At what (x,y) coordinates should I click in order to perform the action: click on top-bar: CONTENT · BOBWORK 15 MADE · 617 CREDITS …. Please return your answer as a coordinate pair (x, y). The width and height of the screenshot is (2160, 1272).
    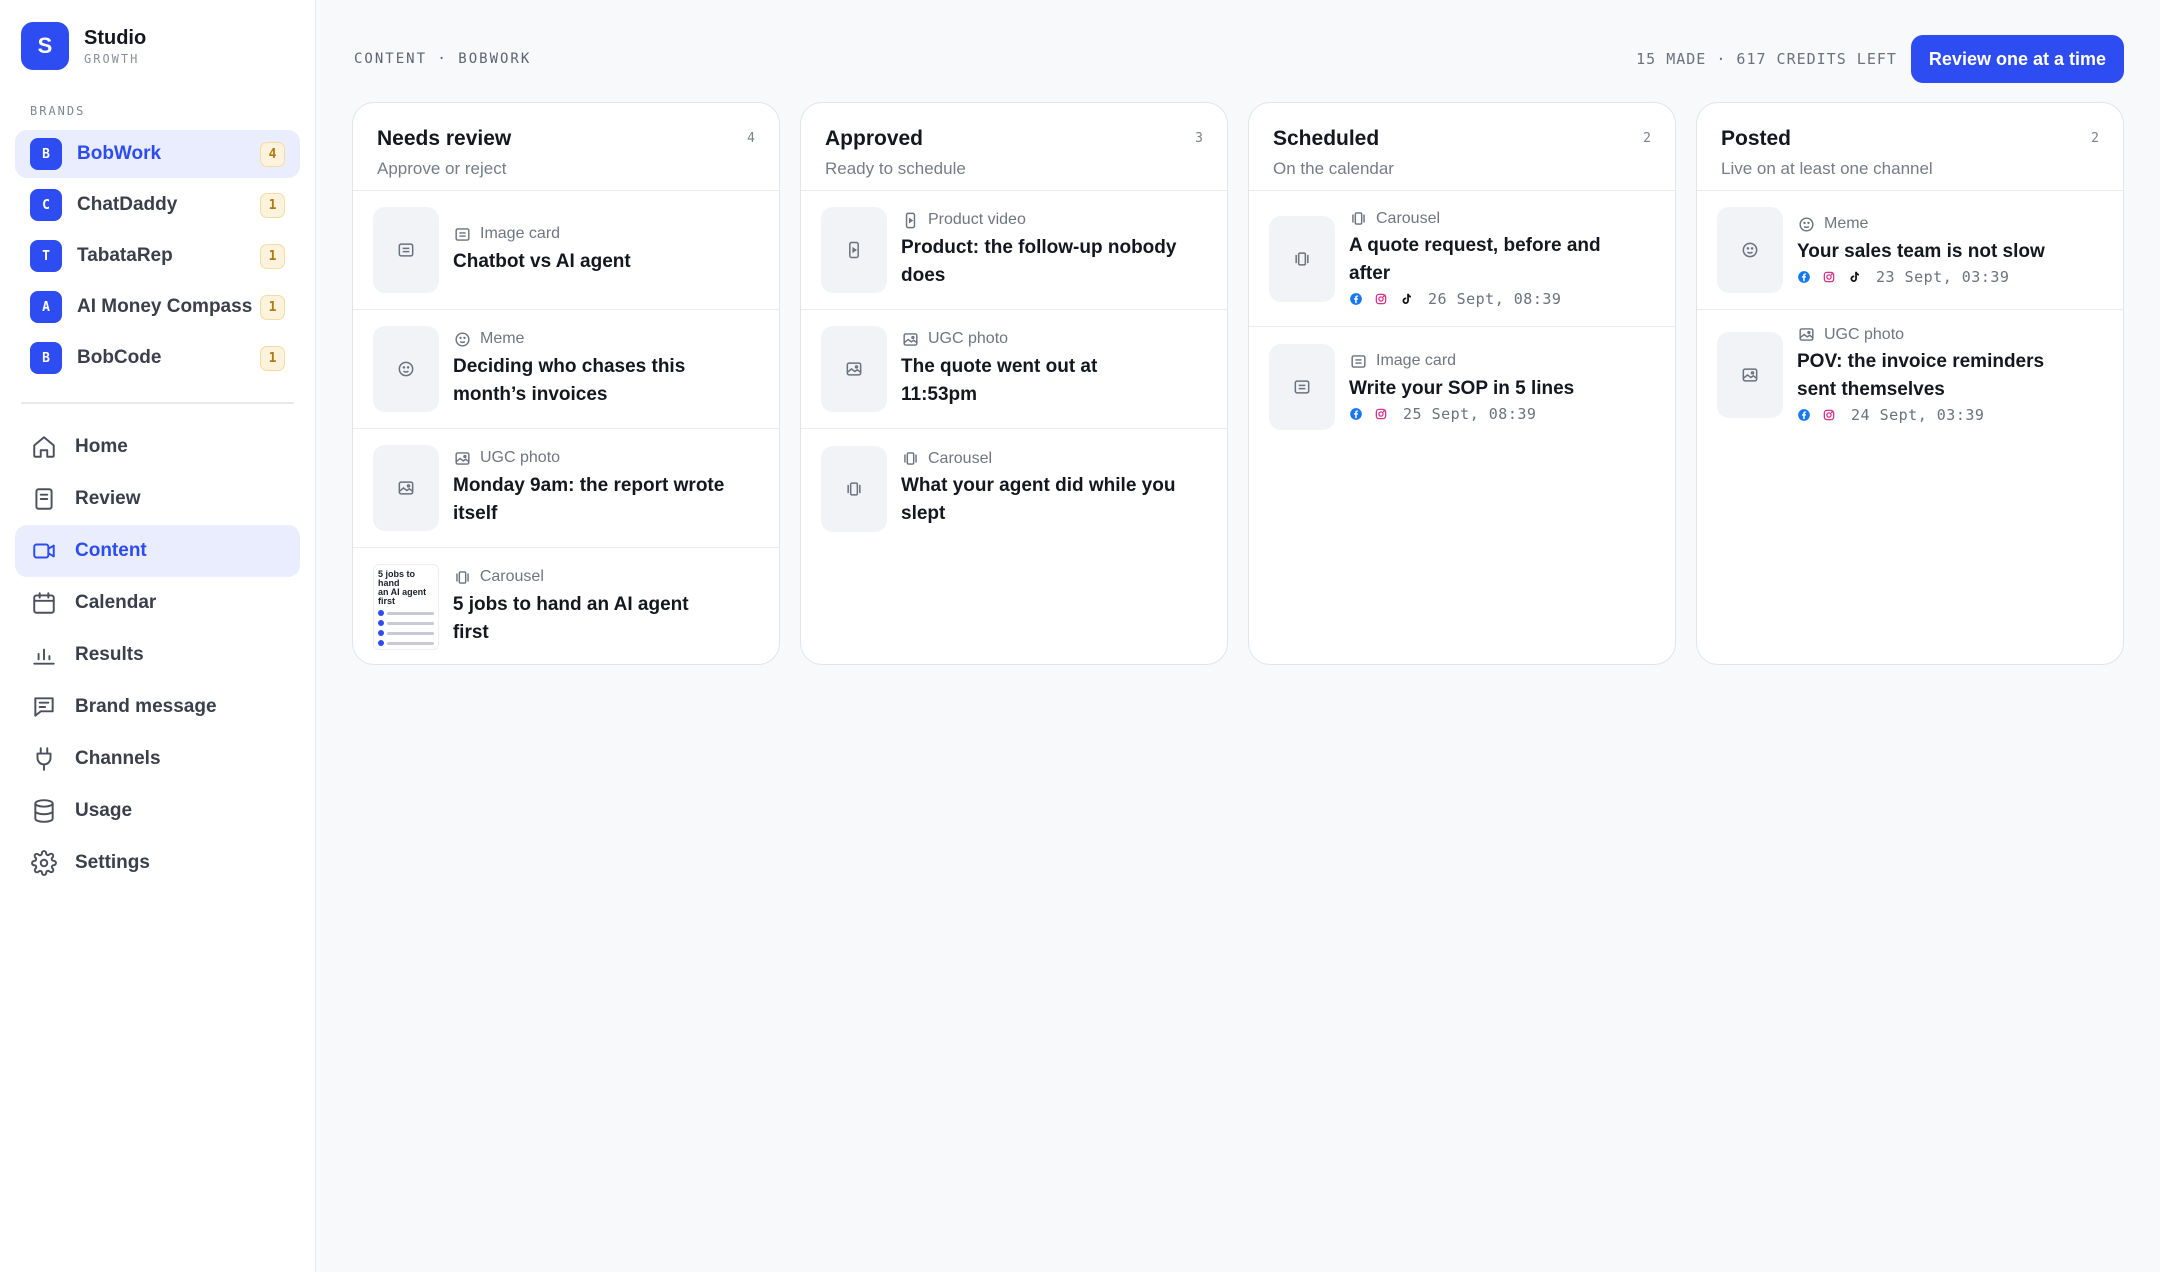
    Looking at the image, I should click on (1238, 51).